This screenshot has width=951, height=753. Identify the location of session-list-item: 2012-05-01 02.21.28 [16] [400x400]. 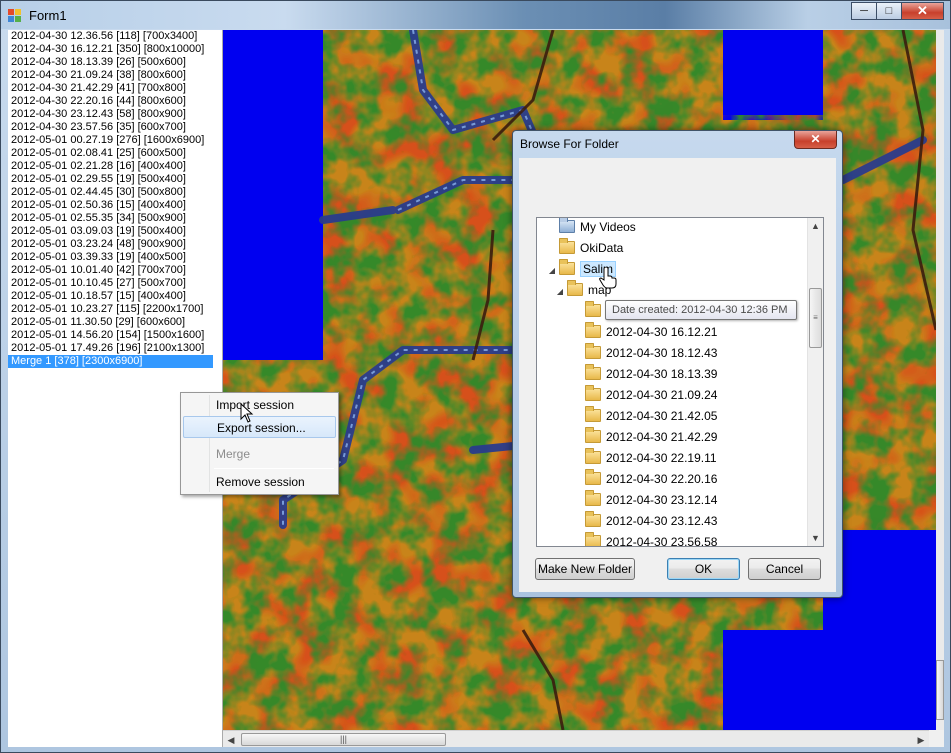
(115, 166).